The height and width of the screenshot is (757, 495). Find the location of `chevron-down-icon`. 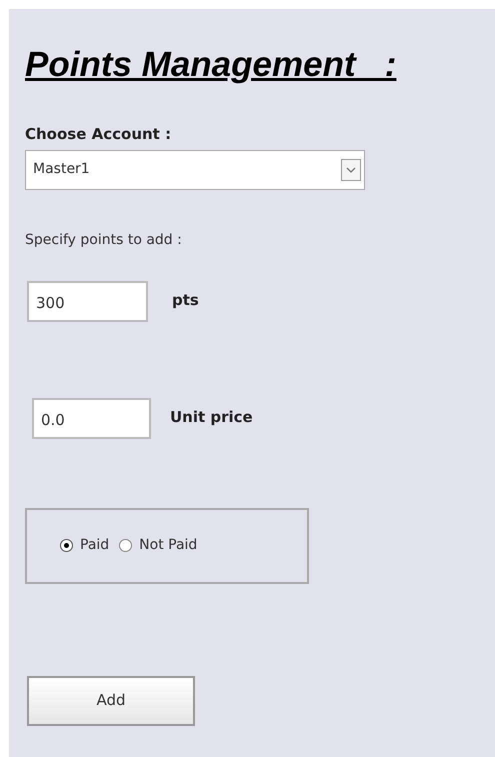

chevron-down-icon is located at coordinates (351, 169).